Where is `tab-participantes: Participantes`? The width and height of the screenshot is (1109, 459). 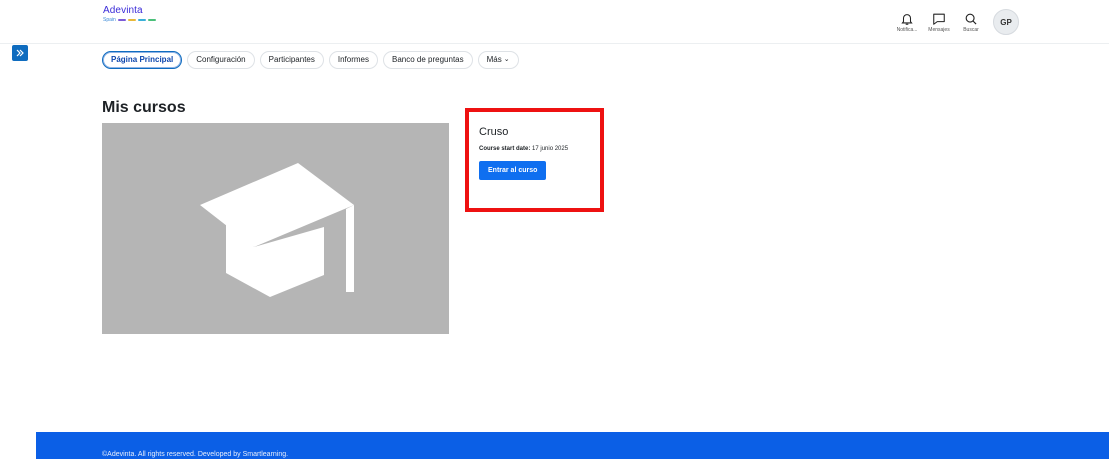 tab-participantes: Participantes is located at coordinates (291, 60).